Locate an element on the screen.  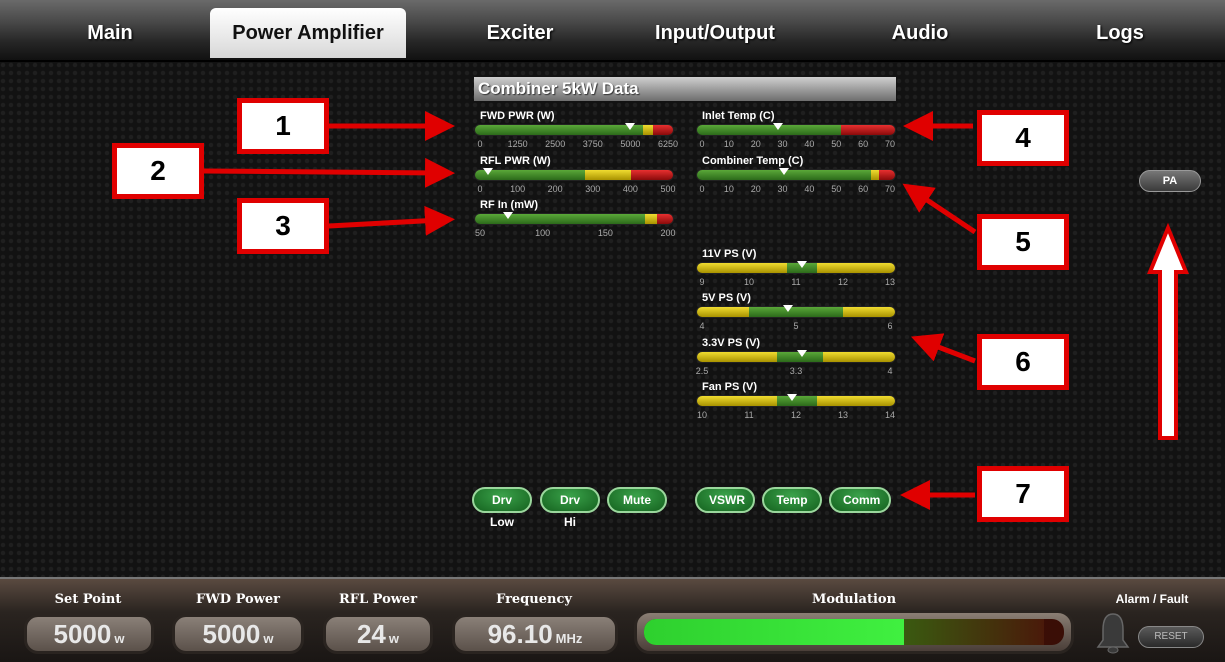
tab-main: Main is located at coordinates (110, 33).